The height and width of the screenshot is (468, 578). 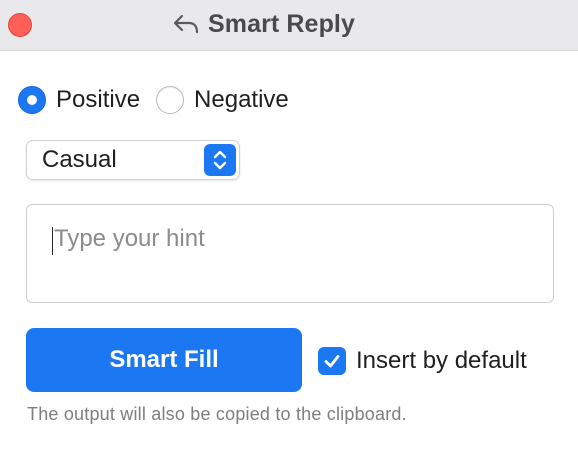 I want to click on tone-select: Casual, so click(x=133, y=160).